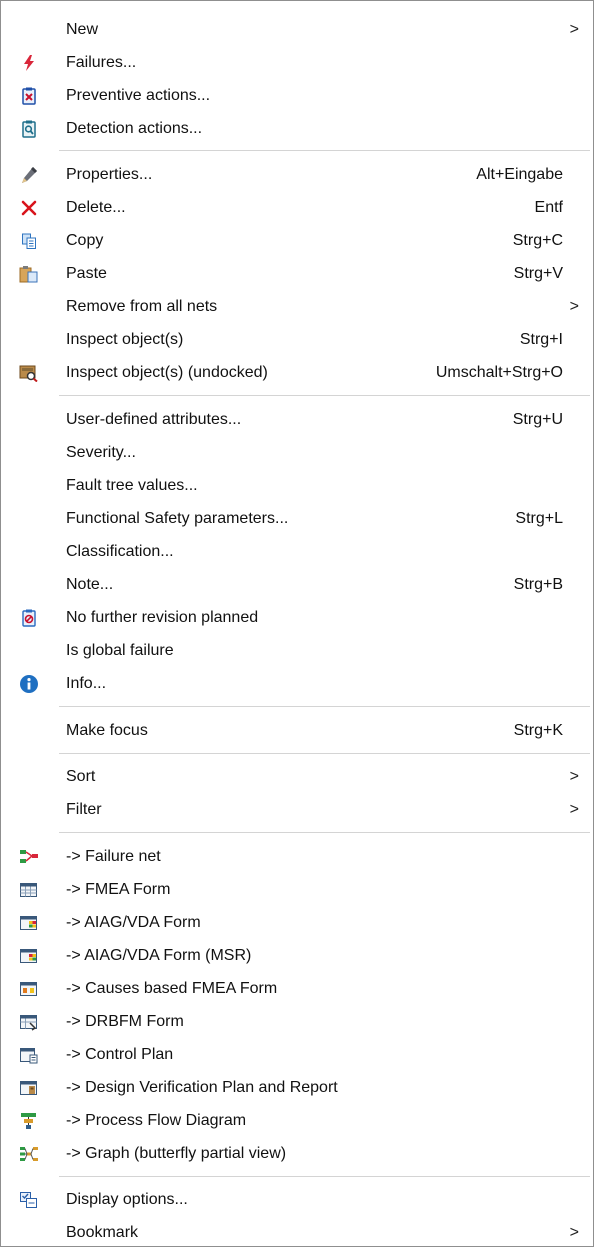 This screenshot has width=594, height=1249. I want to click on menu-item-user-defined-attributes: User-defined attributes... Strg+U, so click(297, 419).